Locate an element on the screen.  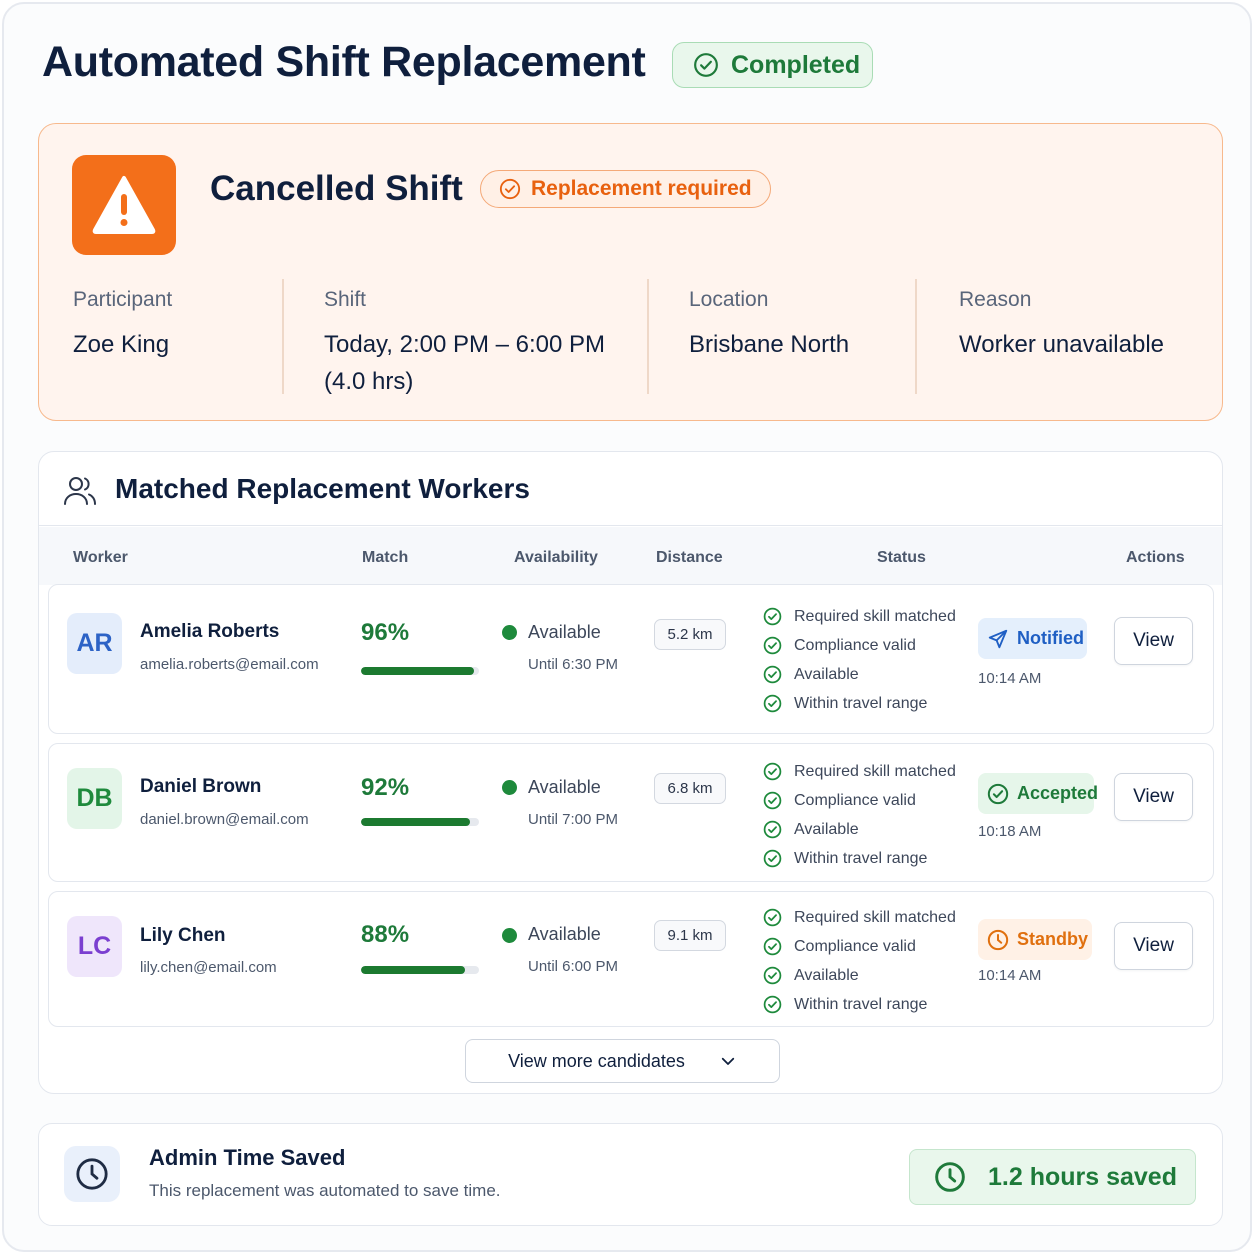
status-time: 10:18 AM is located at coordinates (1010, 831).